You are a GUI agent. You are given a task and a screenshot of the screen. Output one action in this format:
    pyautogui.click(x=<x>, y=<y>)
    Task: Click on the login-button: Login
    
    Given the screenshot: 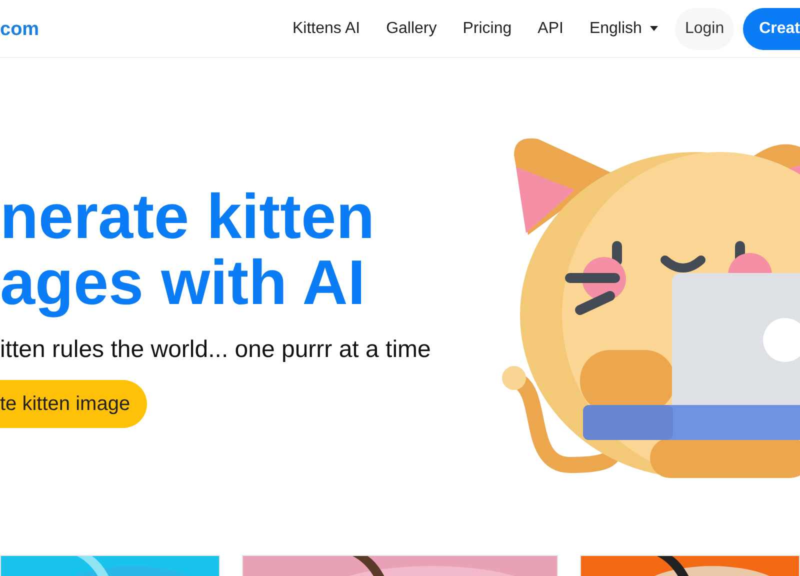 What is the action you would take?
    pyautogui.click(x=704, y=29)
    